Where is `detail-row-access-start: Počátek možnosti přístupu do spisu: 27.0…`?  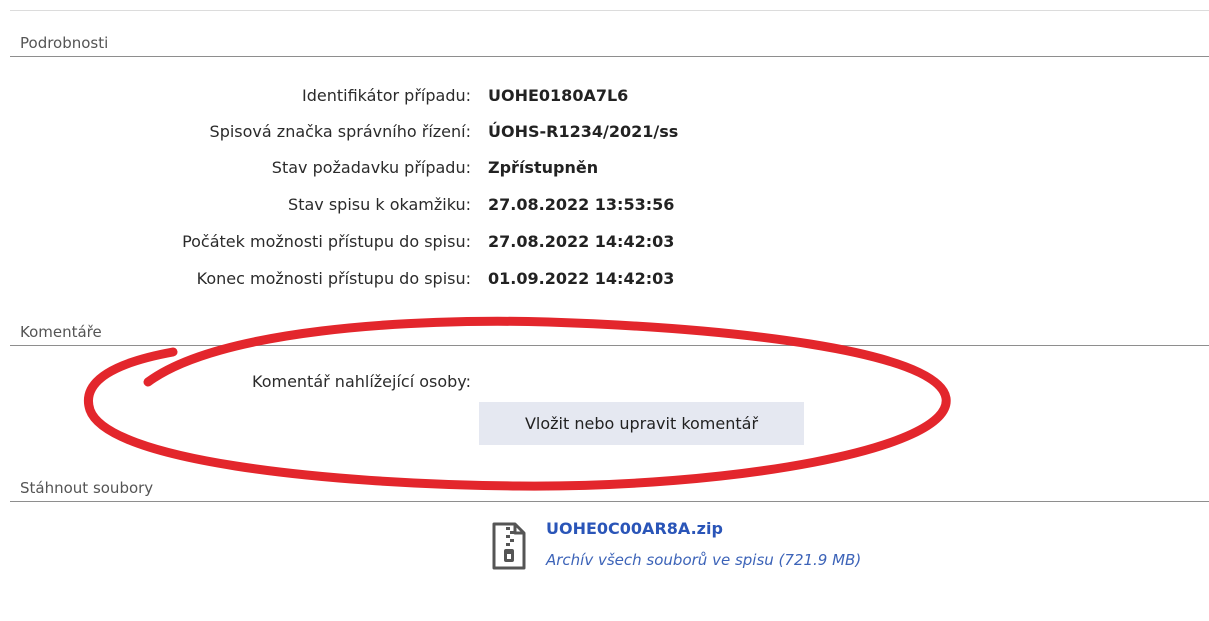 detail-row-access-start: Počátek možnosti přístupu do spisu: 27.0… is located at coordinates (604, 244).